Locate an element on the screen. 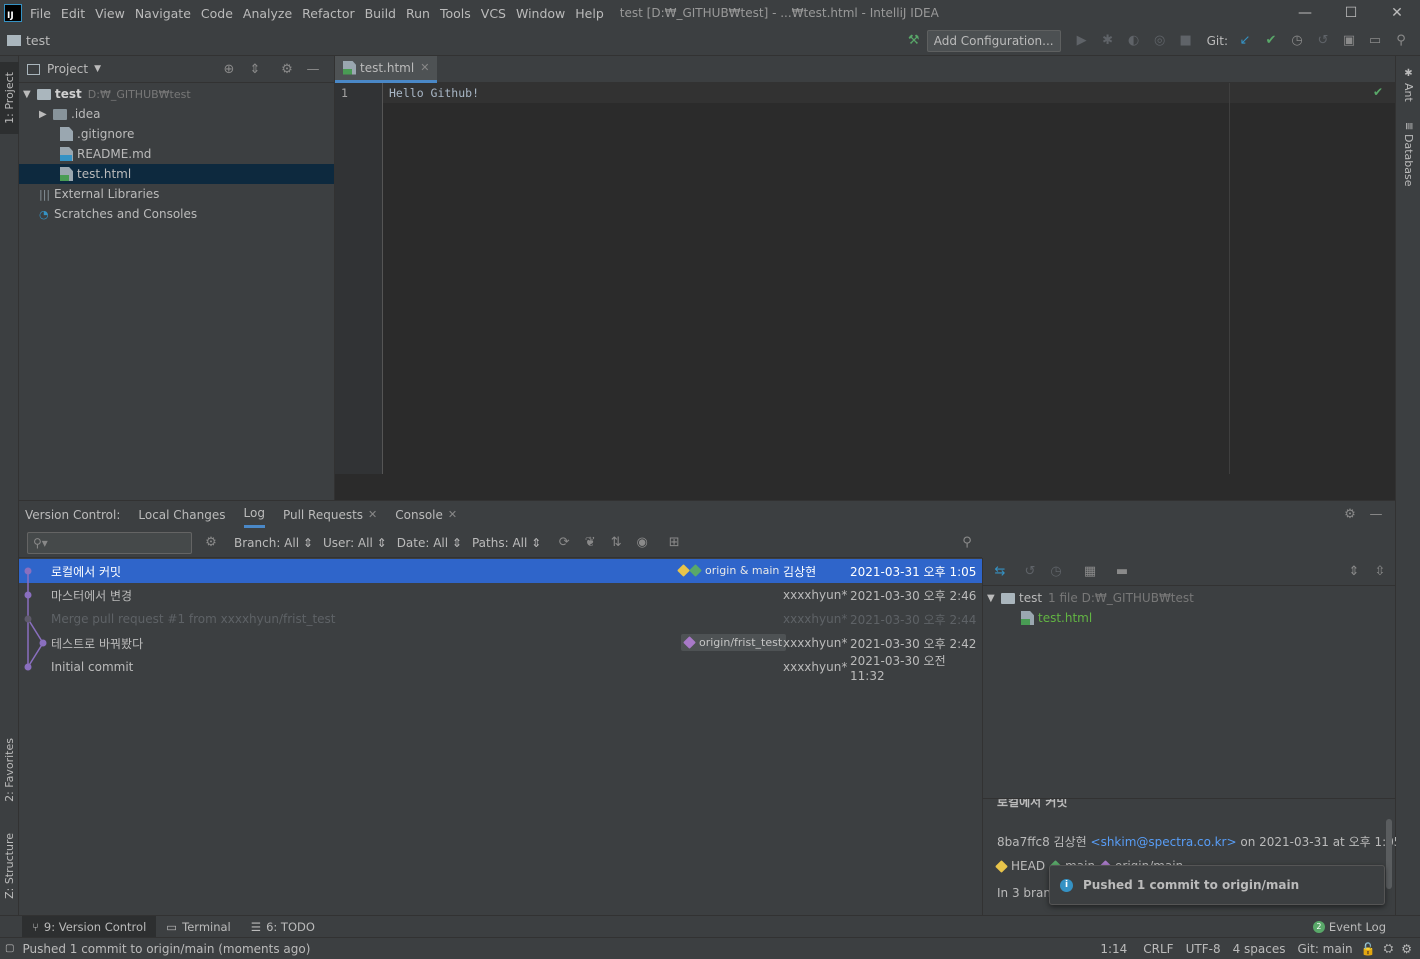 This screenshot has width=1420, height=959. menu-help: Help is located at coordinates (589, 13).